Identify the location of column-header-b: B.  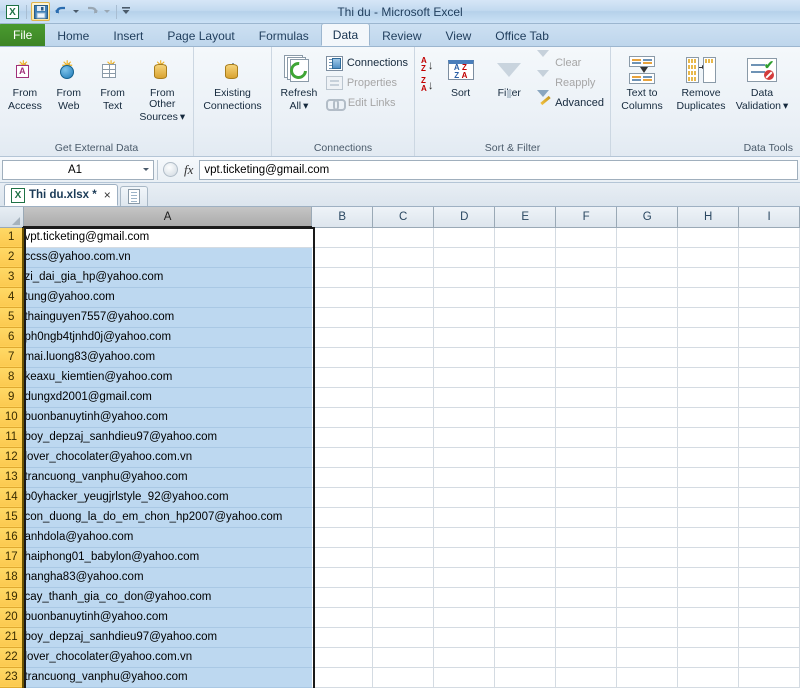
(342, 217).